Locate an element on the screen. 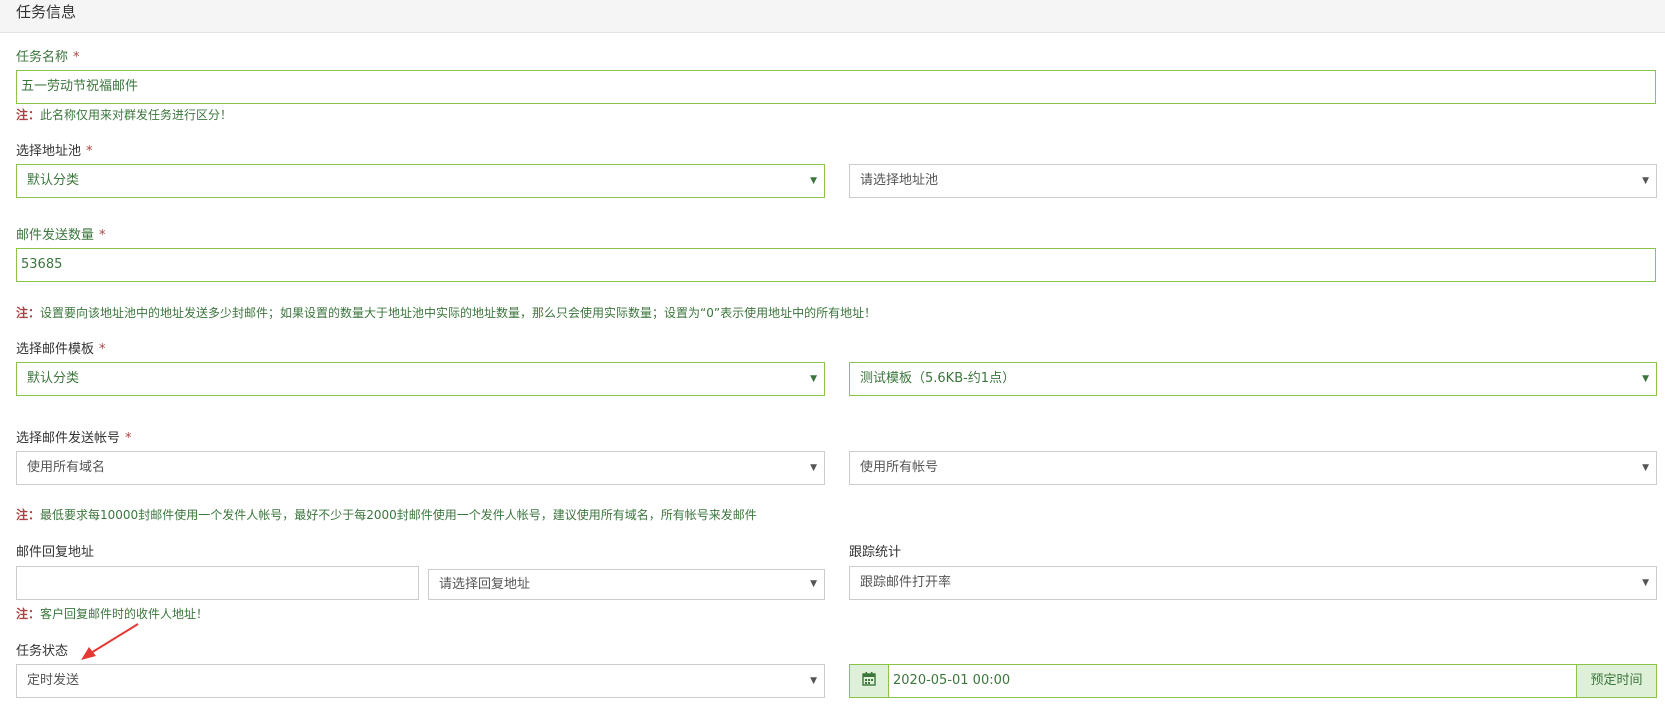  tracking-select: 跟踪邮件打开率 ▼ is located at coordinates (1253, 583).